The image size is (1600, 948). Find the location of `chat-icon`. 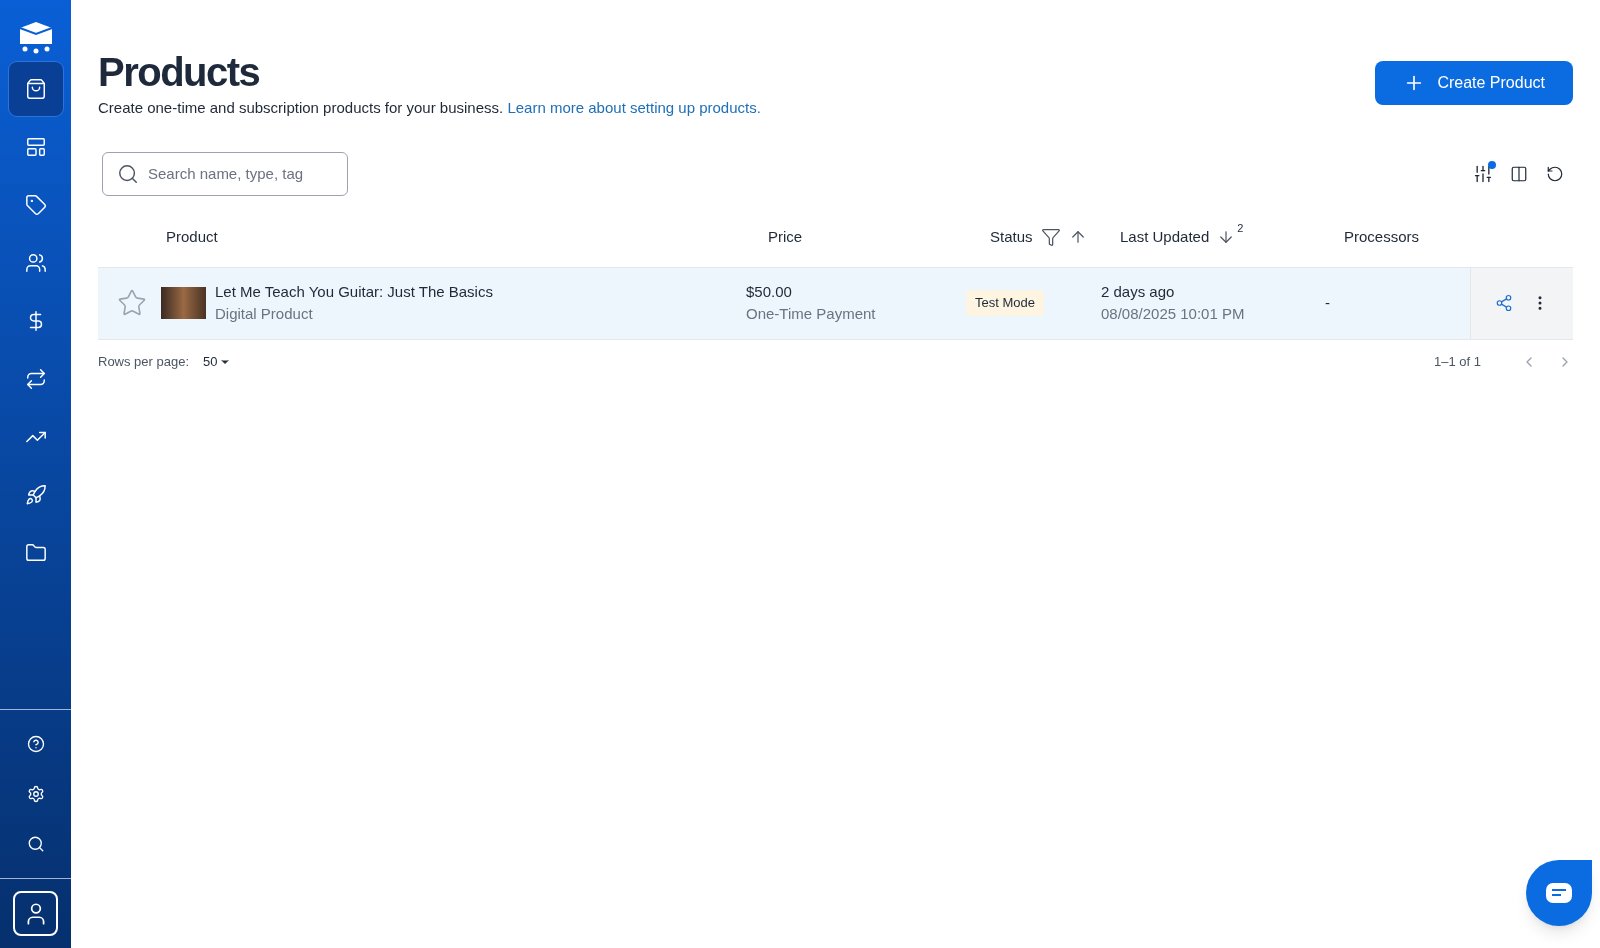

chat-icon is located at coordinates (1559, 893).